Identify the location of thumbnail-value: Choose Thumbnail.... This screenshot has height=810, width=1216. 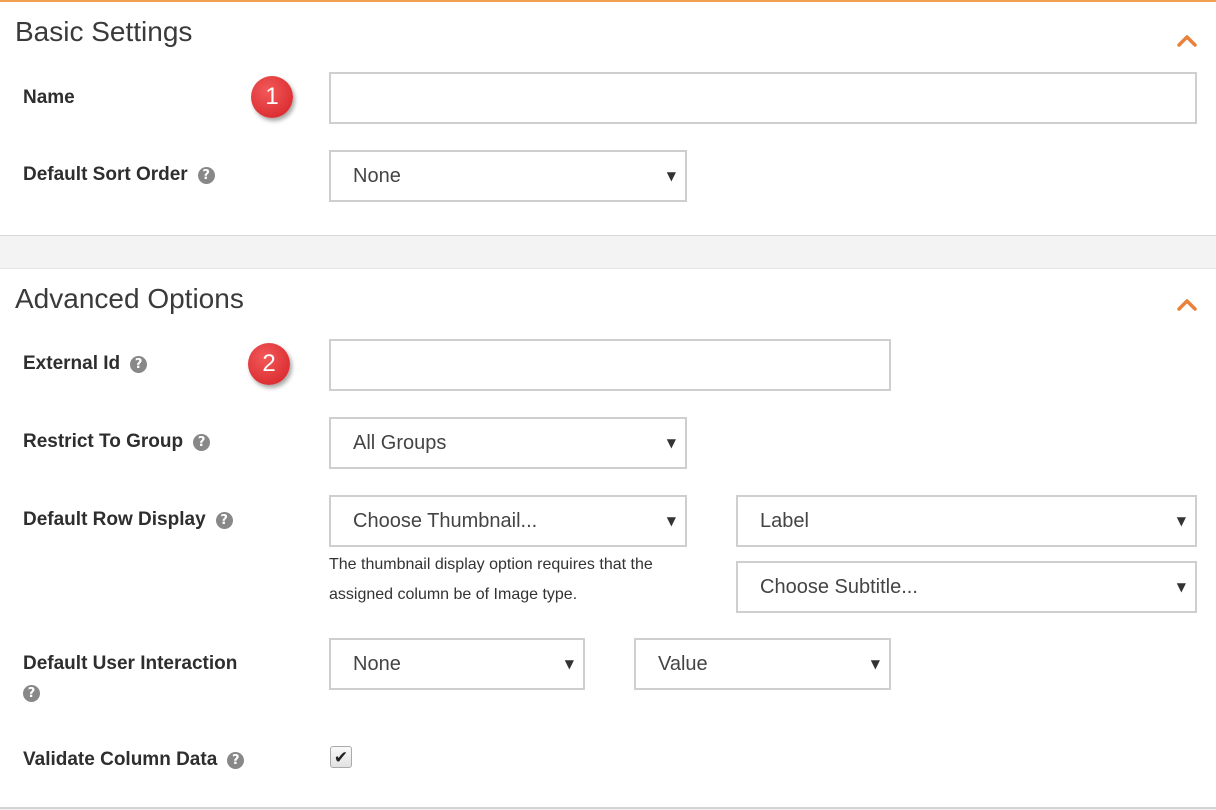
(445, 520).